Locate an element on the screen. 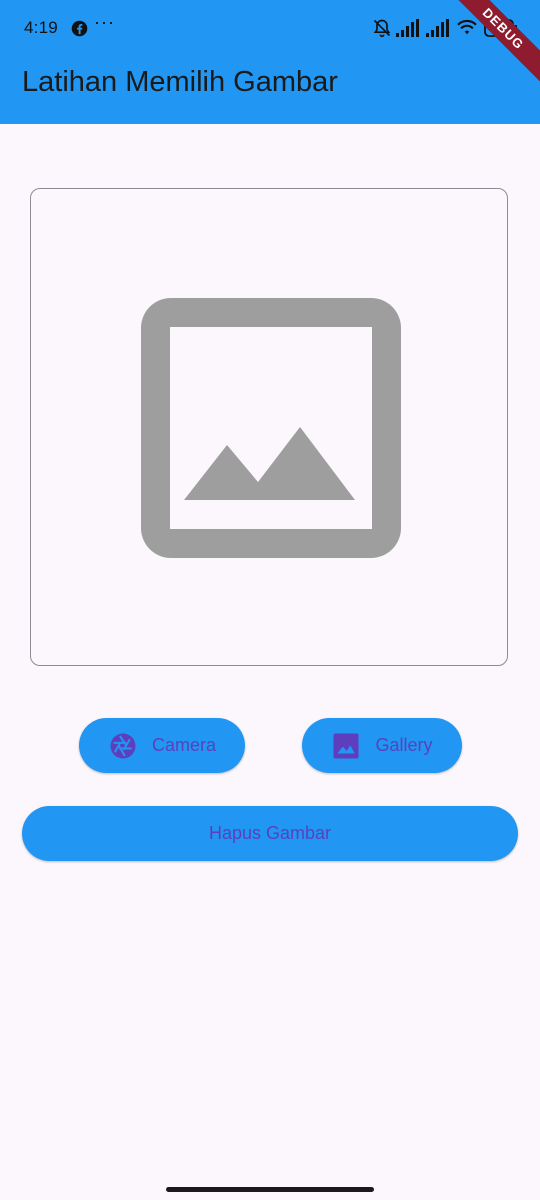  signal-icon is located at coordinates (407, 28).